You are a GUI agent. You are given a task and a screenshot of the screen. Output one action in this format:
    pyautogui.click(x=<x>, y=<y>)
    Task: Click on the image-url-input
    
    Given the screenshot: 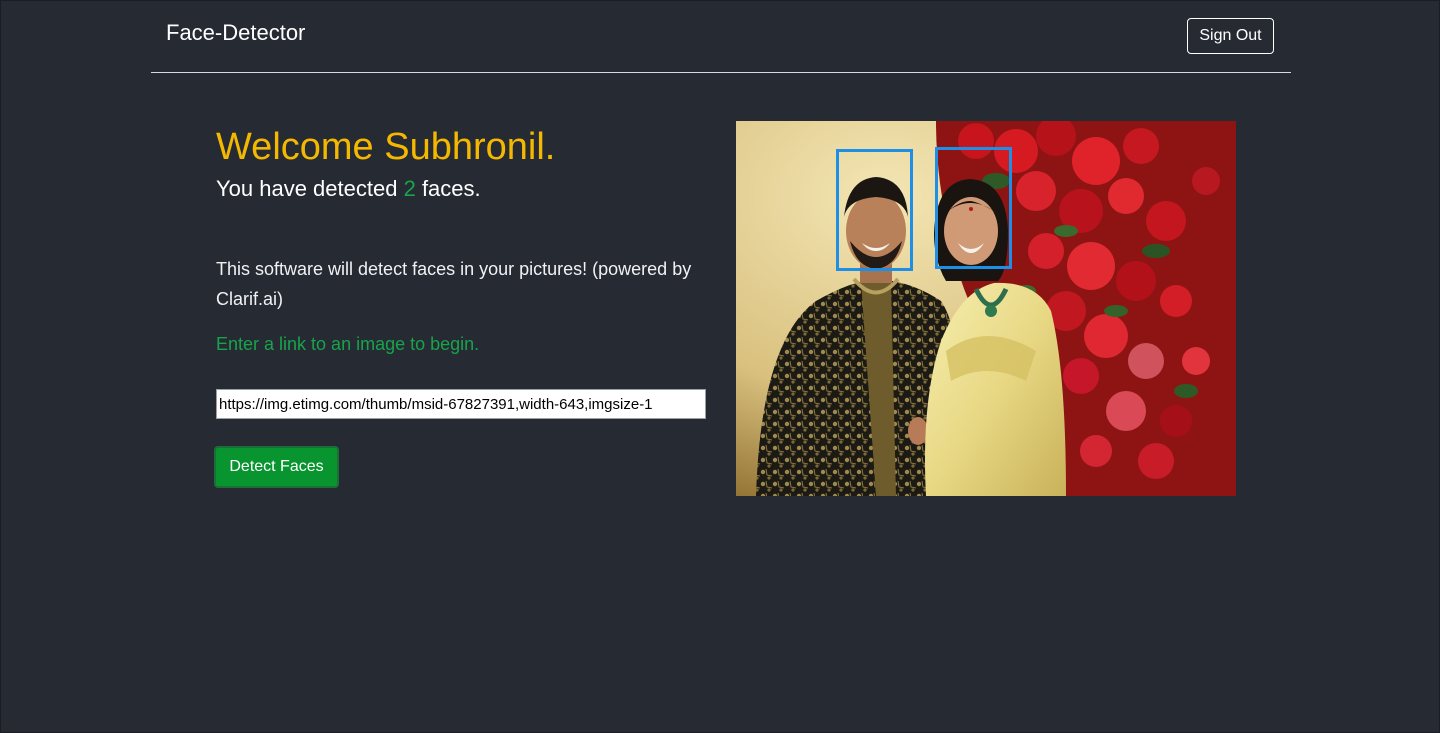 What is the action you would take?
    pyautogui.click(x=461, y=404)
    